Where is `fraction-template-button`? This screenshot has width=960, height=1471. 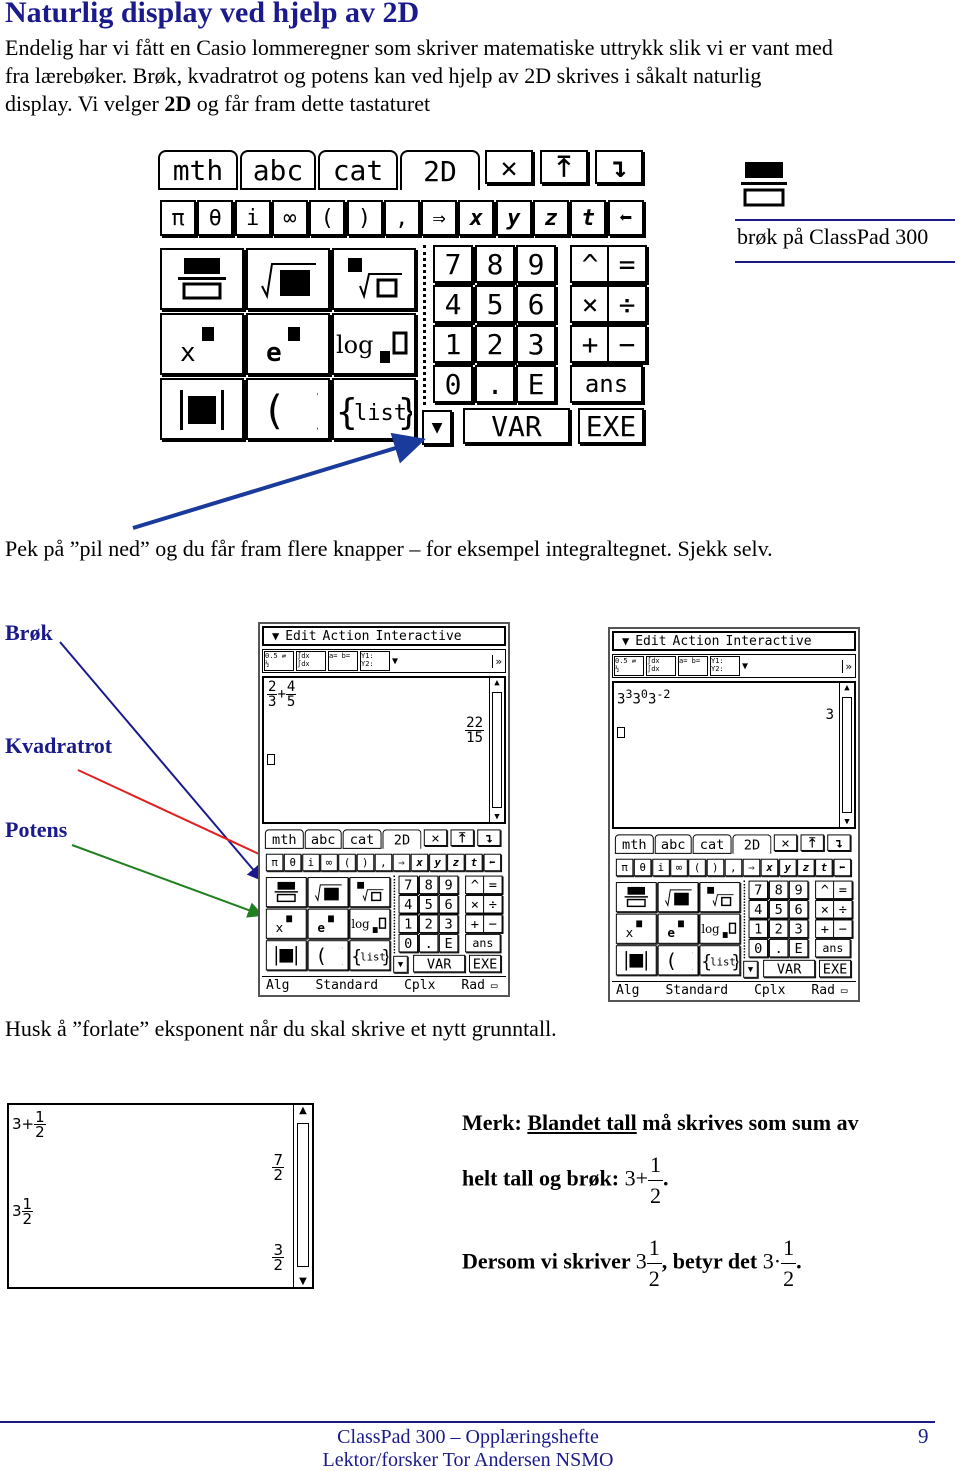
fraction-template-button is located at coordinates (286, 892).